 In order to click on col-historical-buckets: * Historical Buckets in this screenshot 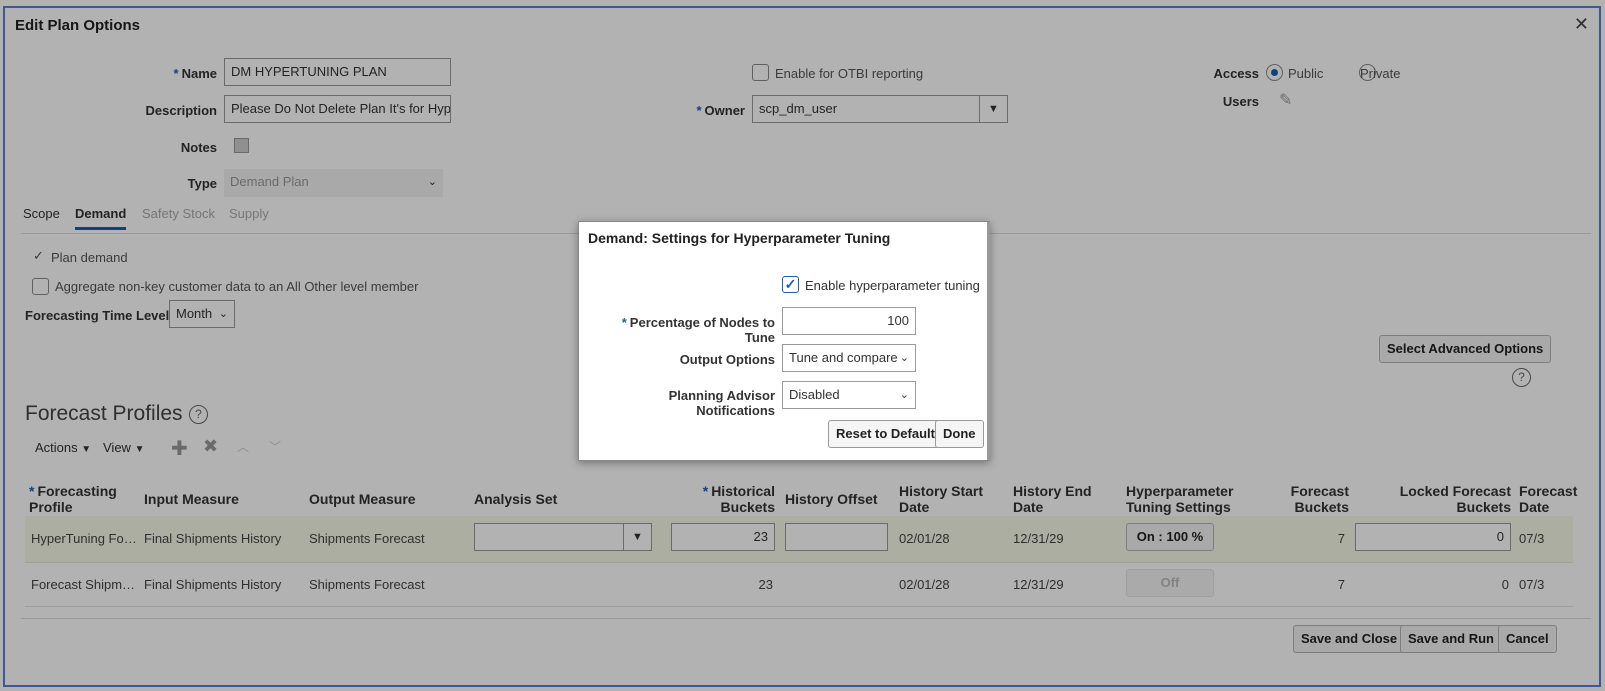, I will do `click(738, 499)`.